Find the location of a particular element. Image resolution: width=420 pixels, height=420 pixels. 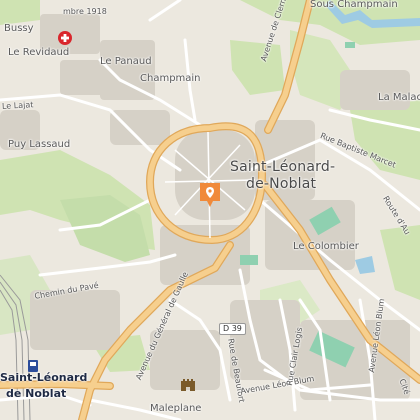

pond is located at coordinates (365, 265).